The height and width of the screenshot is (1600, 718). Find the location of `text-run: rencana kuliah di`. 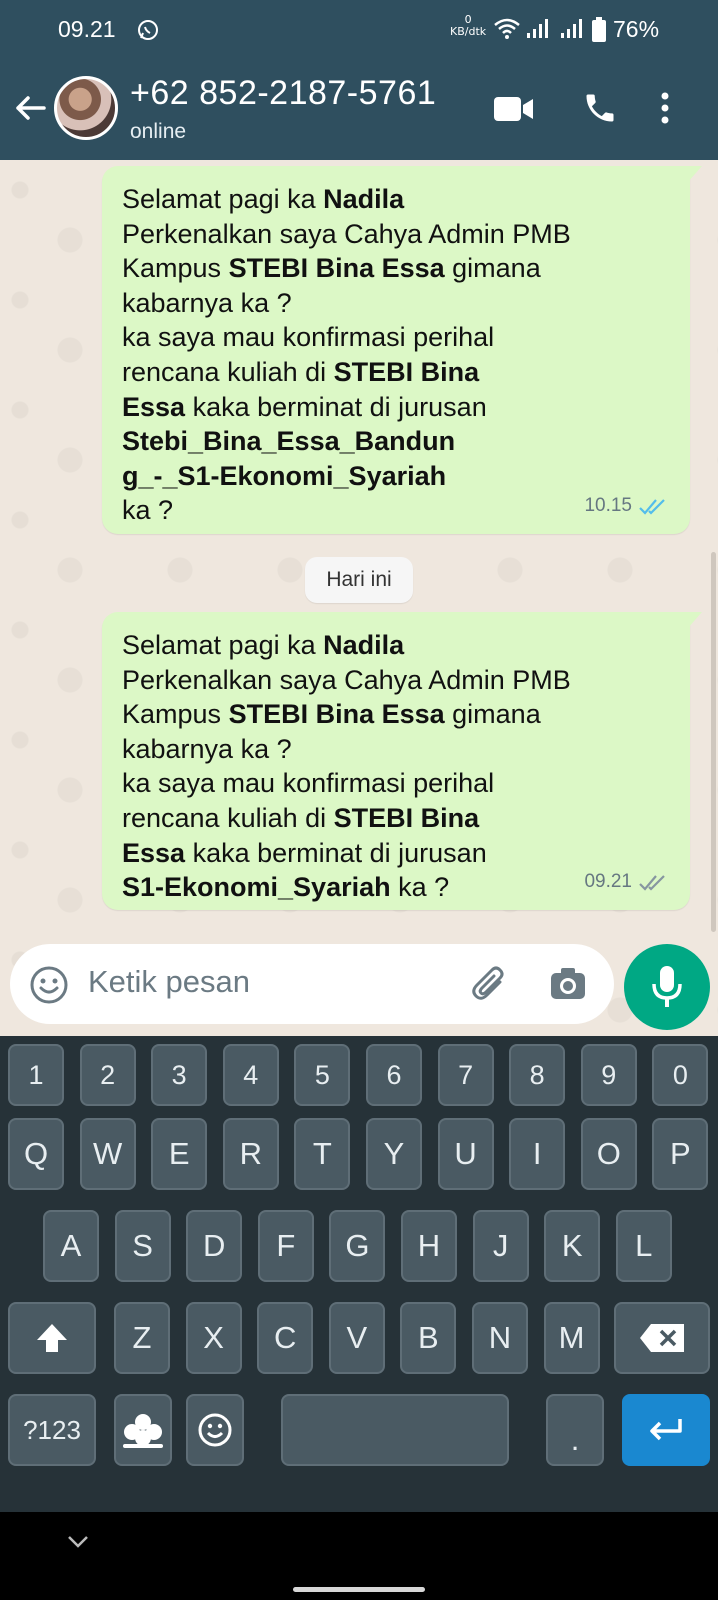

text-run: rencana kuliah di is located at coordinates (228, 817).